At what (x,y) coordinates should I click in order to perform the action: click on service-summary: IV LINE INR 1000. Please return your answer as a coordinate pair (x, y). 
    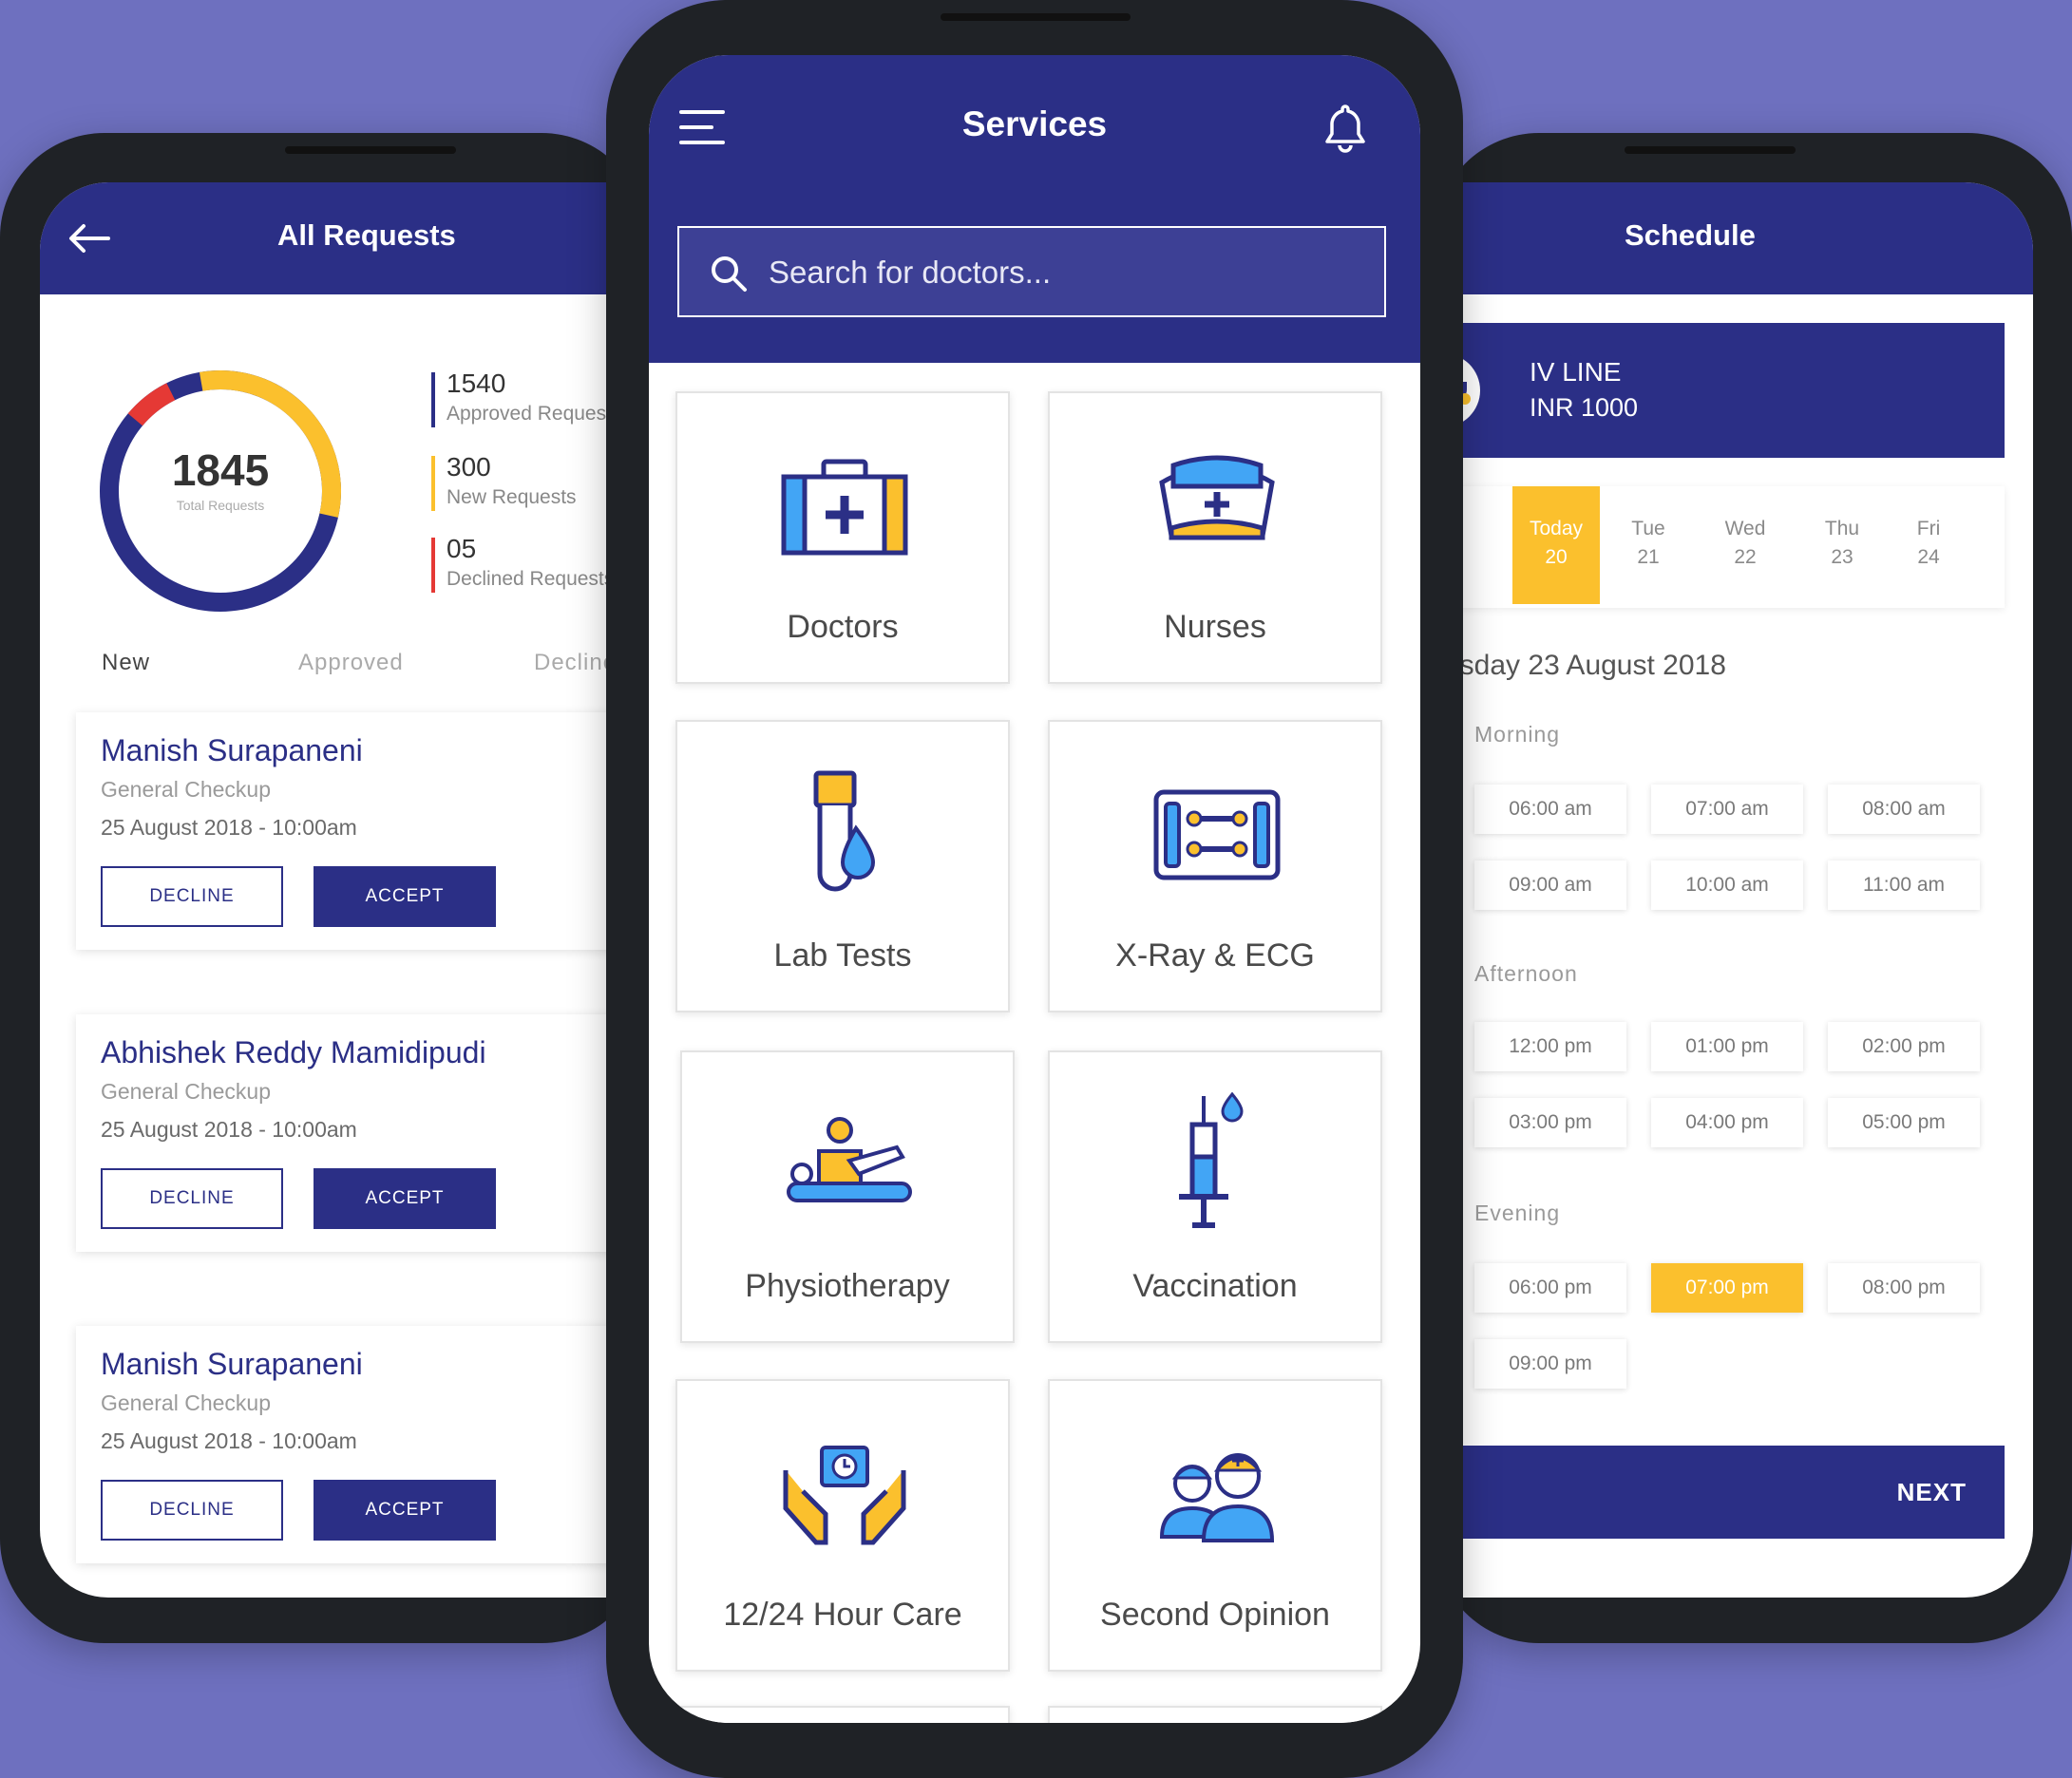
    Looking at the image, I should click on (1720, 390).